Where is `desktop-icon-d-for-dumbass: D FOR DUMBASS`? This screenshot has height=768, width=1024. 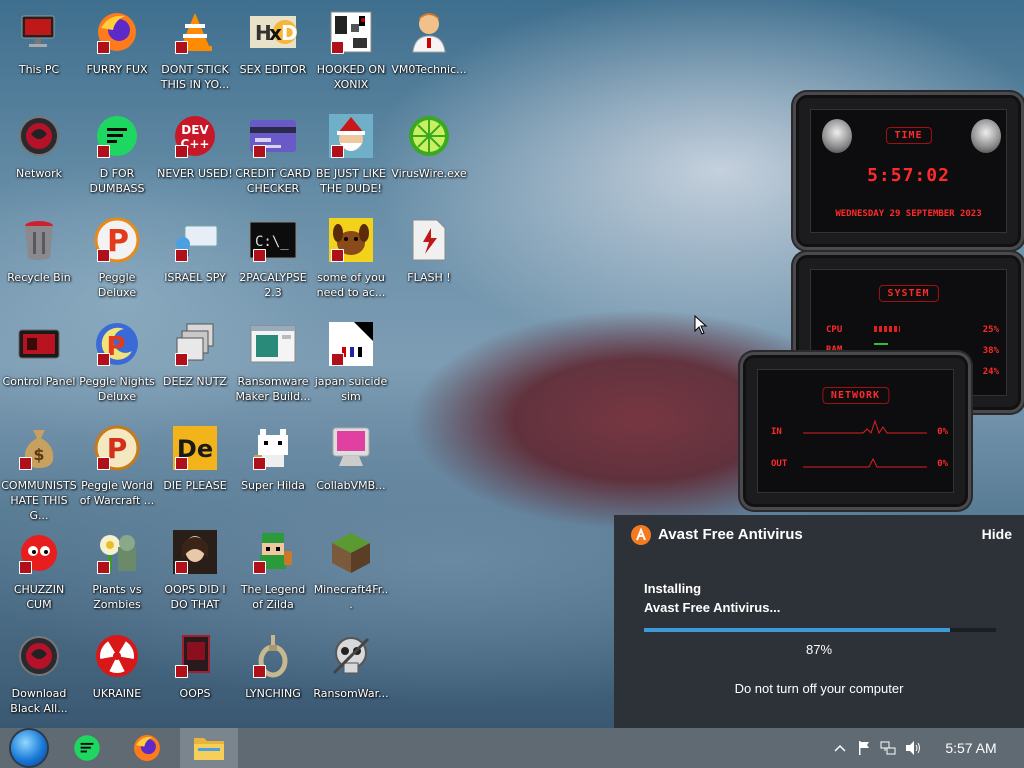
desktop-icon-d-for-dumbass: D FOR DUMBASS is located at coordinates (117, 154).